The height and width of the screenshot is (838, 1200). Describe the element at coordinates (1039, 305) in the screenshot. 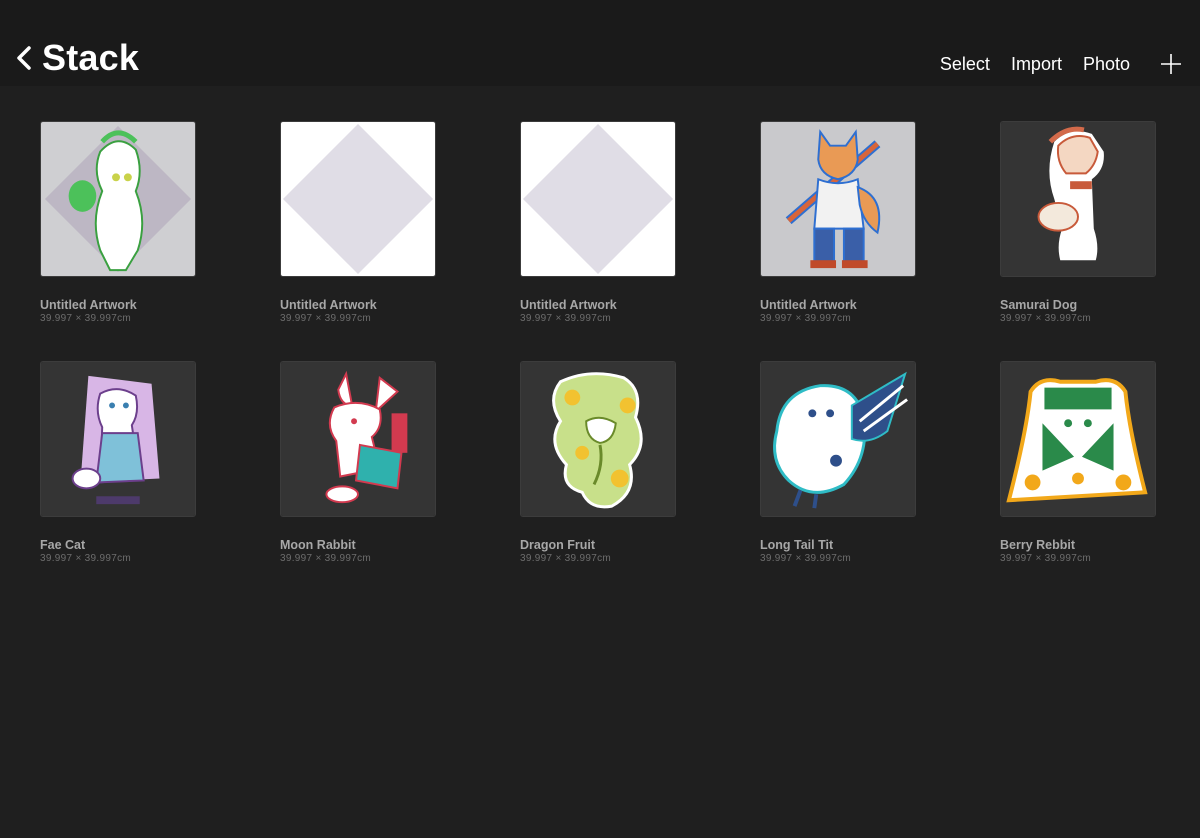

I see `artwork-name: Samurai Dog` at that location.